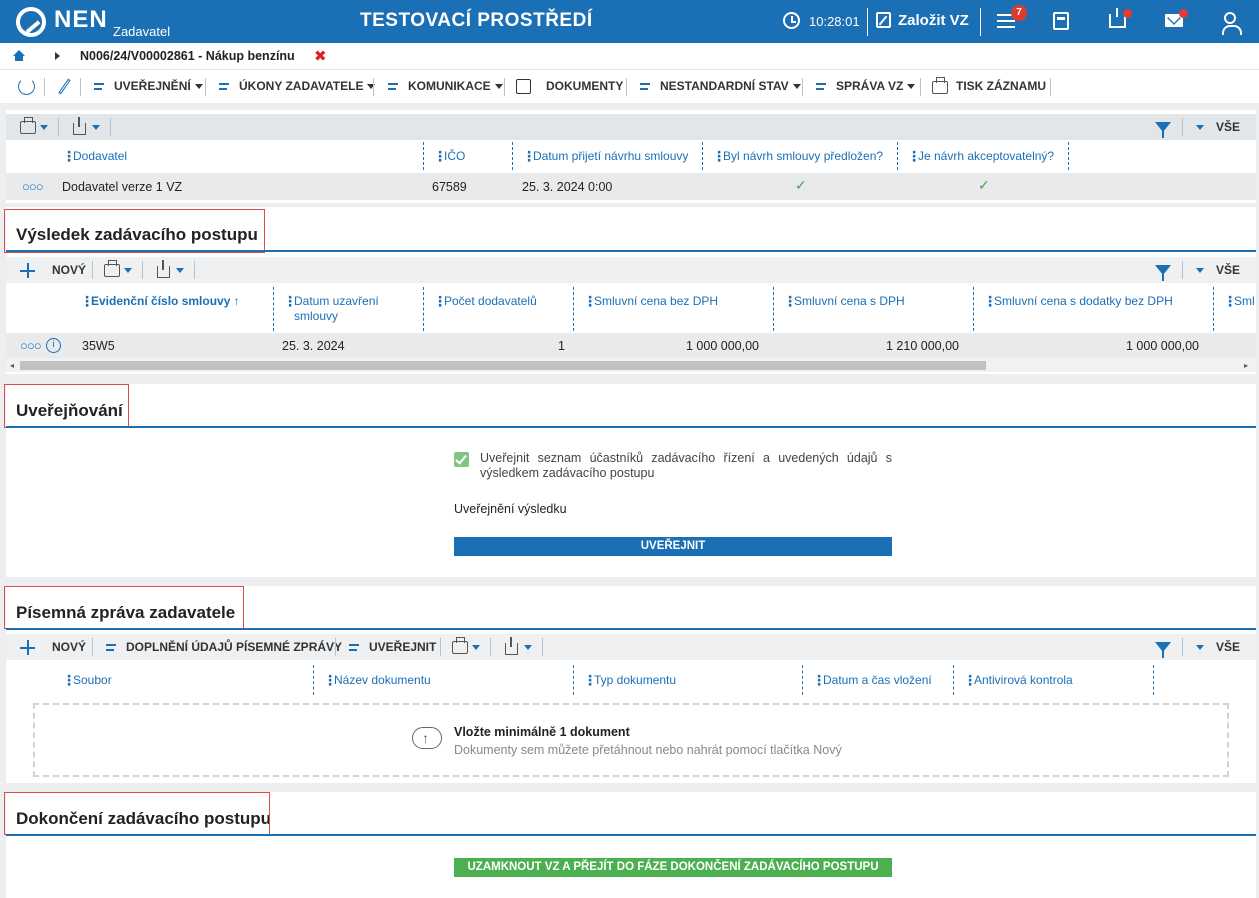  What do you see at coordinates (1232, 23) in the screenshot?
I see `user-icon` at bounding box center [1232, 23].